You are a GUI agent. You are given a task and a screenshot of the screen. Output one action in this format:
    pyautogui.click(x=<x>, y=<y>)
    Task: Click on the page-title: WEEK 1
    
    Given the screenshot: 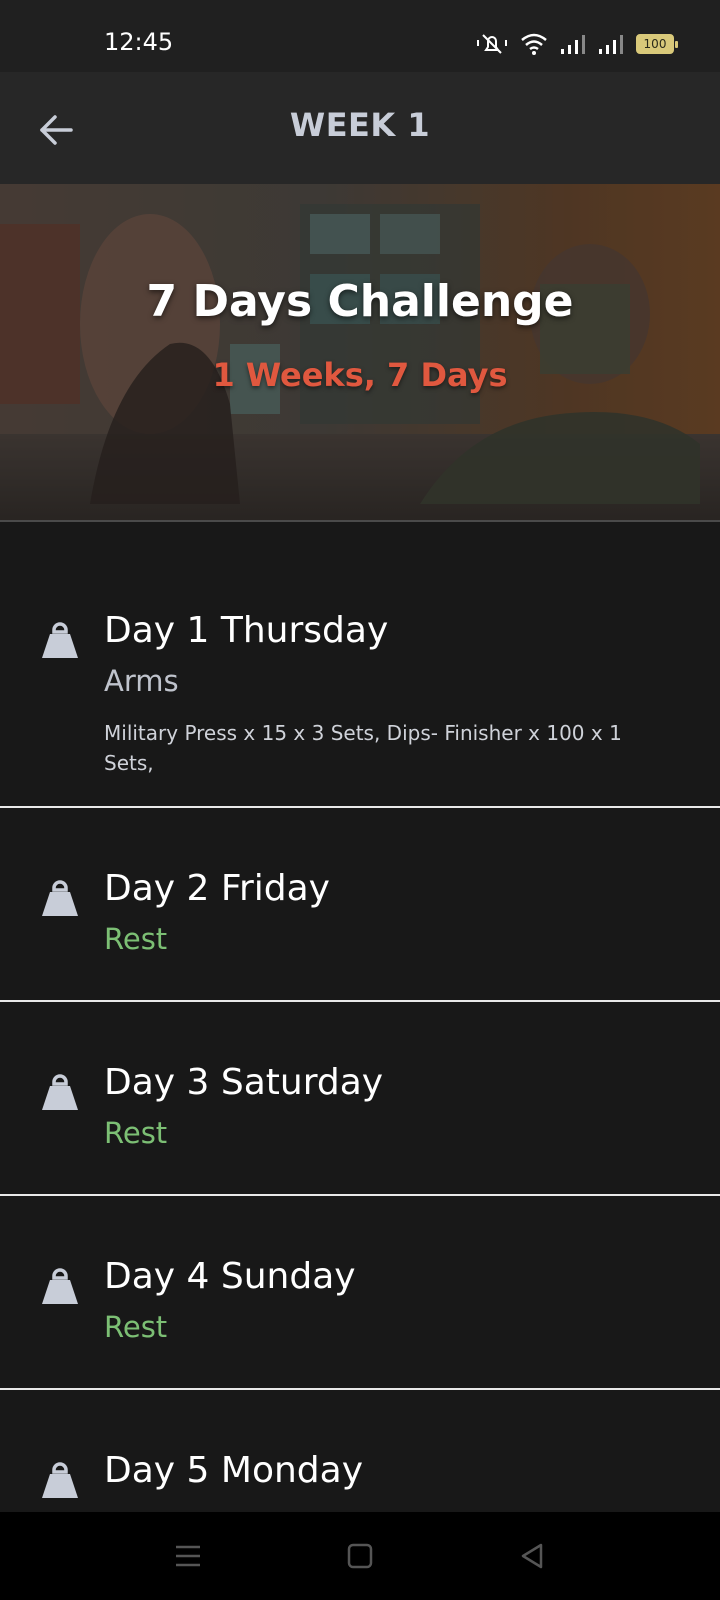 What is the action you would take?
    pyautogui.click(x=360, y=125)
    